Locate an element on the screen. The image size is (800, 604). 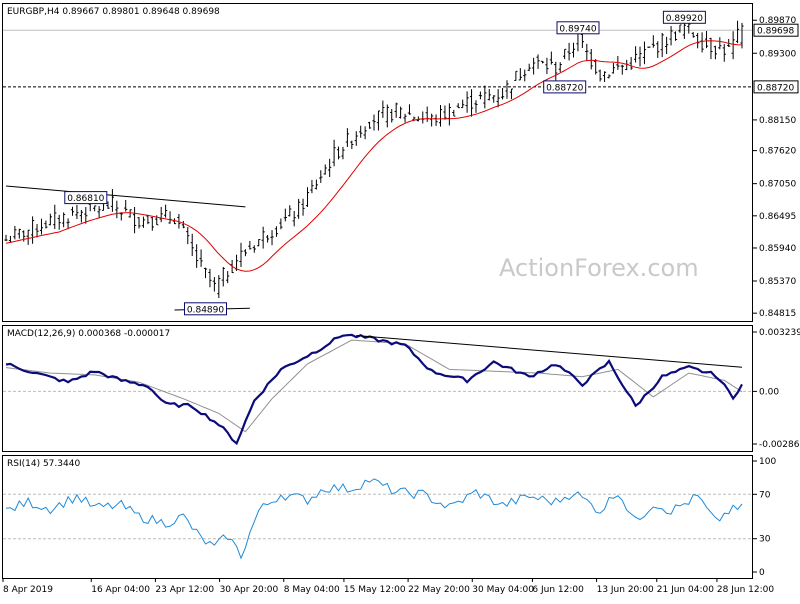
time-axis-label: 22 May 20:00 is located at coordinates (439, 590).